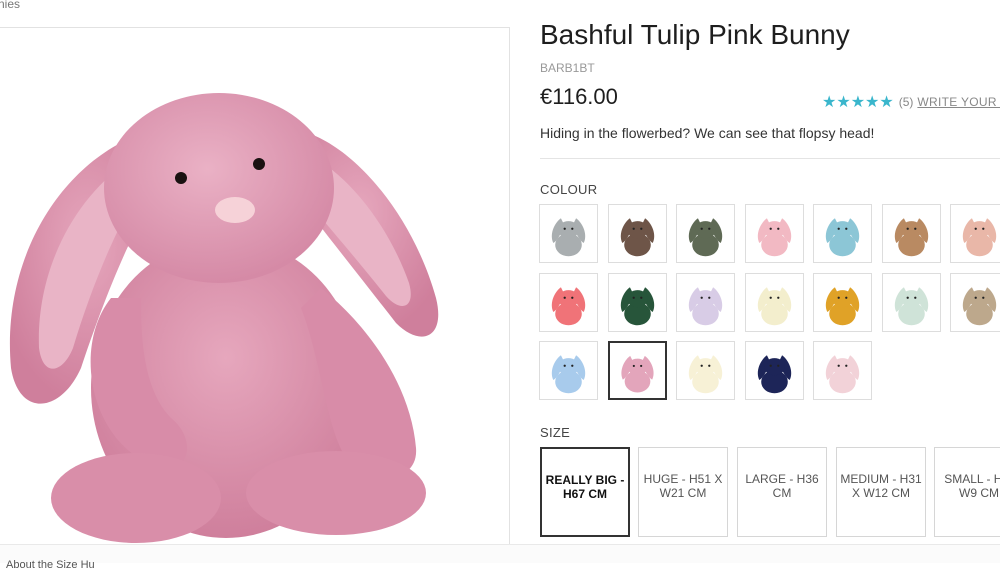 The width and height of the screenshot is (1000, 571). What do you see at coordinates (683, 486) in the screenshot?
I see `size-option-label: HUGE - H51 X W21 CM` at bounding box center [683, 486].